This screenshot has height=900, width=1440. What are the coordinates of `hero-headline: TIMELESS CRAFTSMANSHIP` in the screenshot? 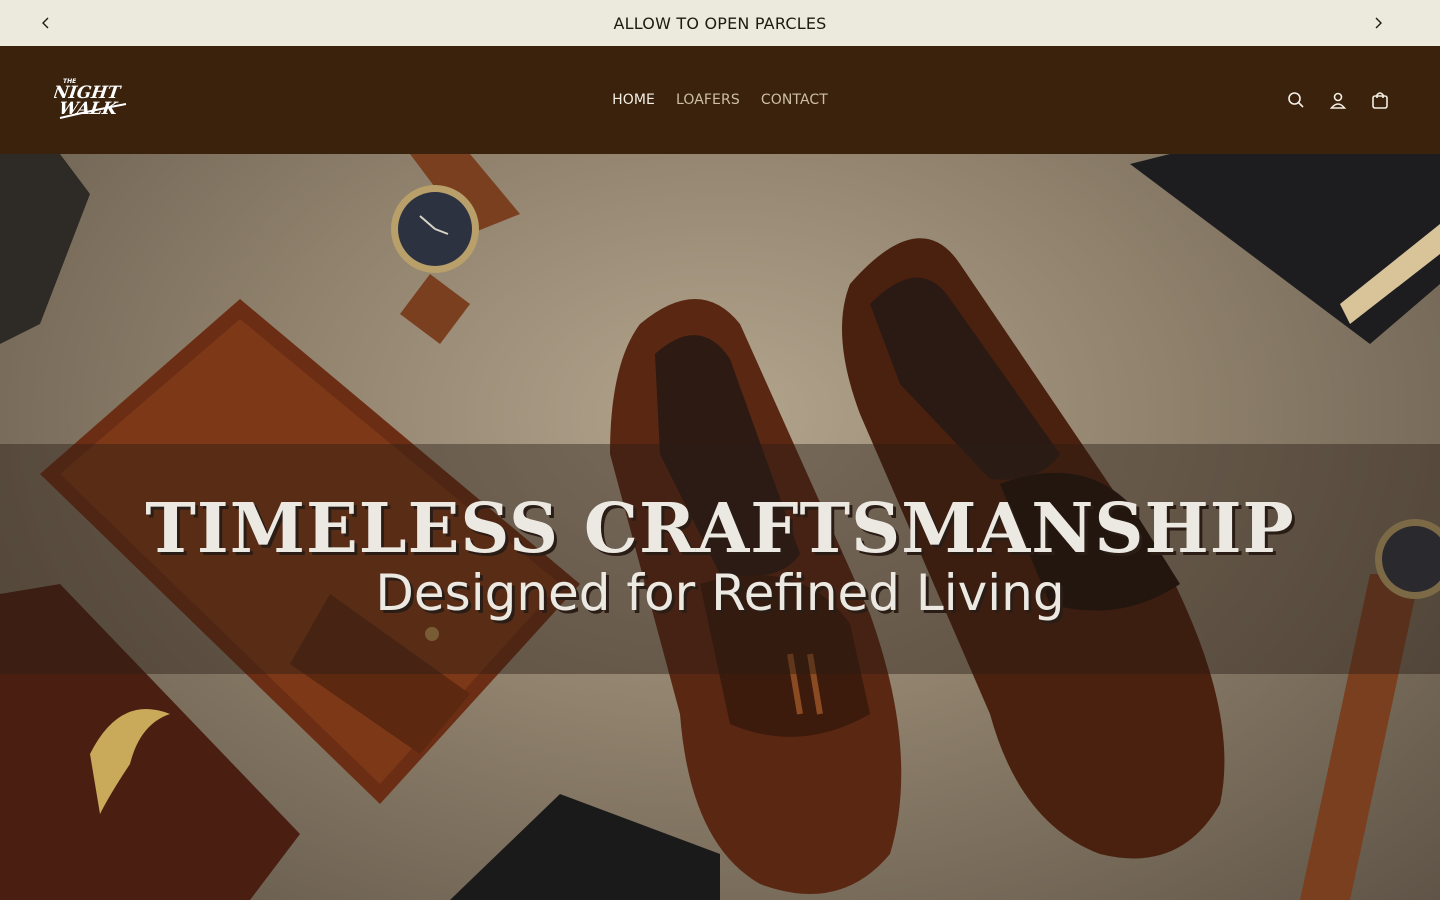 It's located at (720, 529).